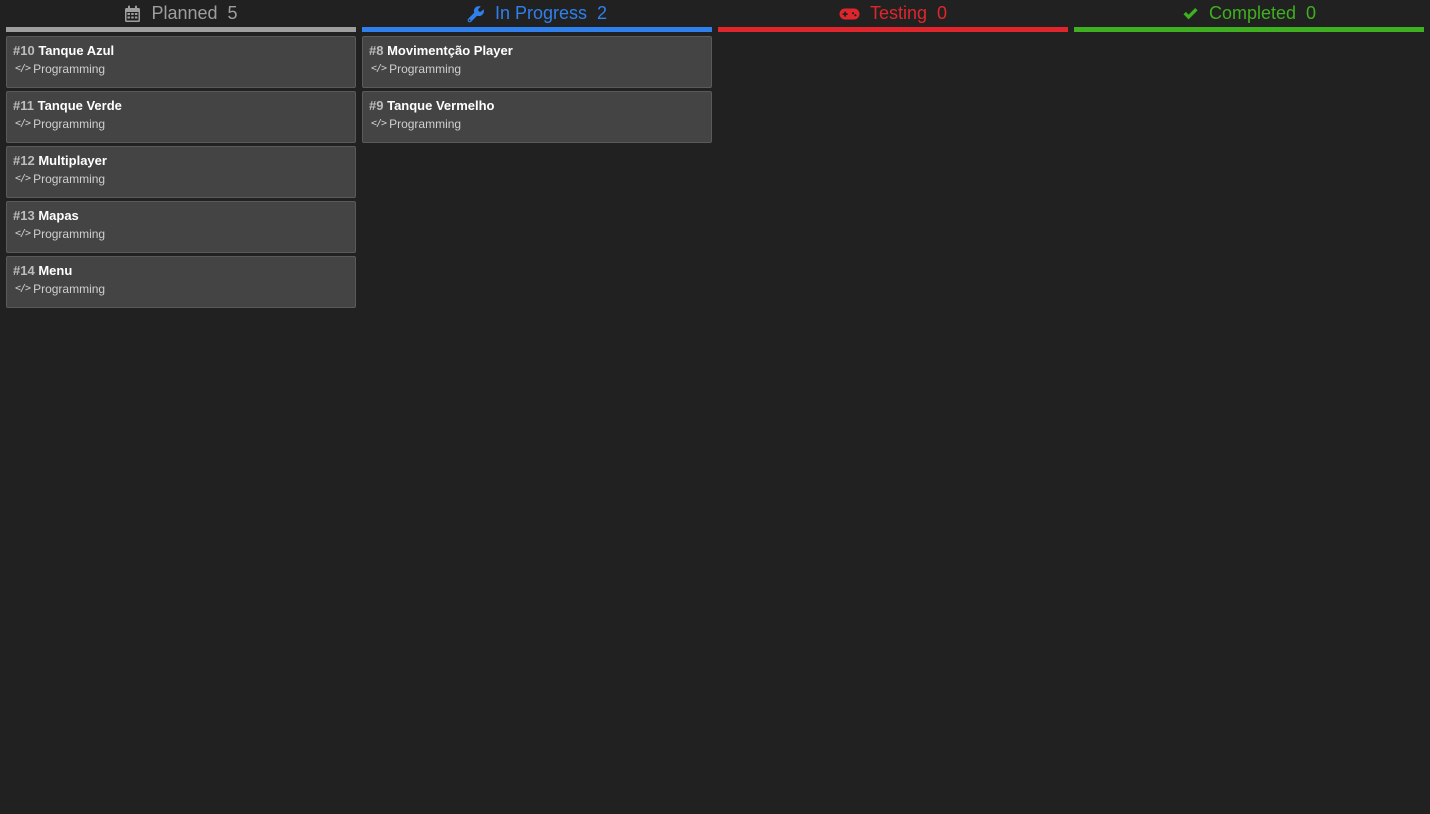 The image size is (1430, 814). I want to click on check-icon, so click(1190, 14).